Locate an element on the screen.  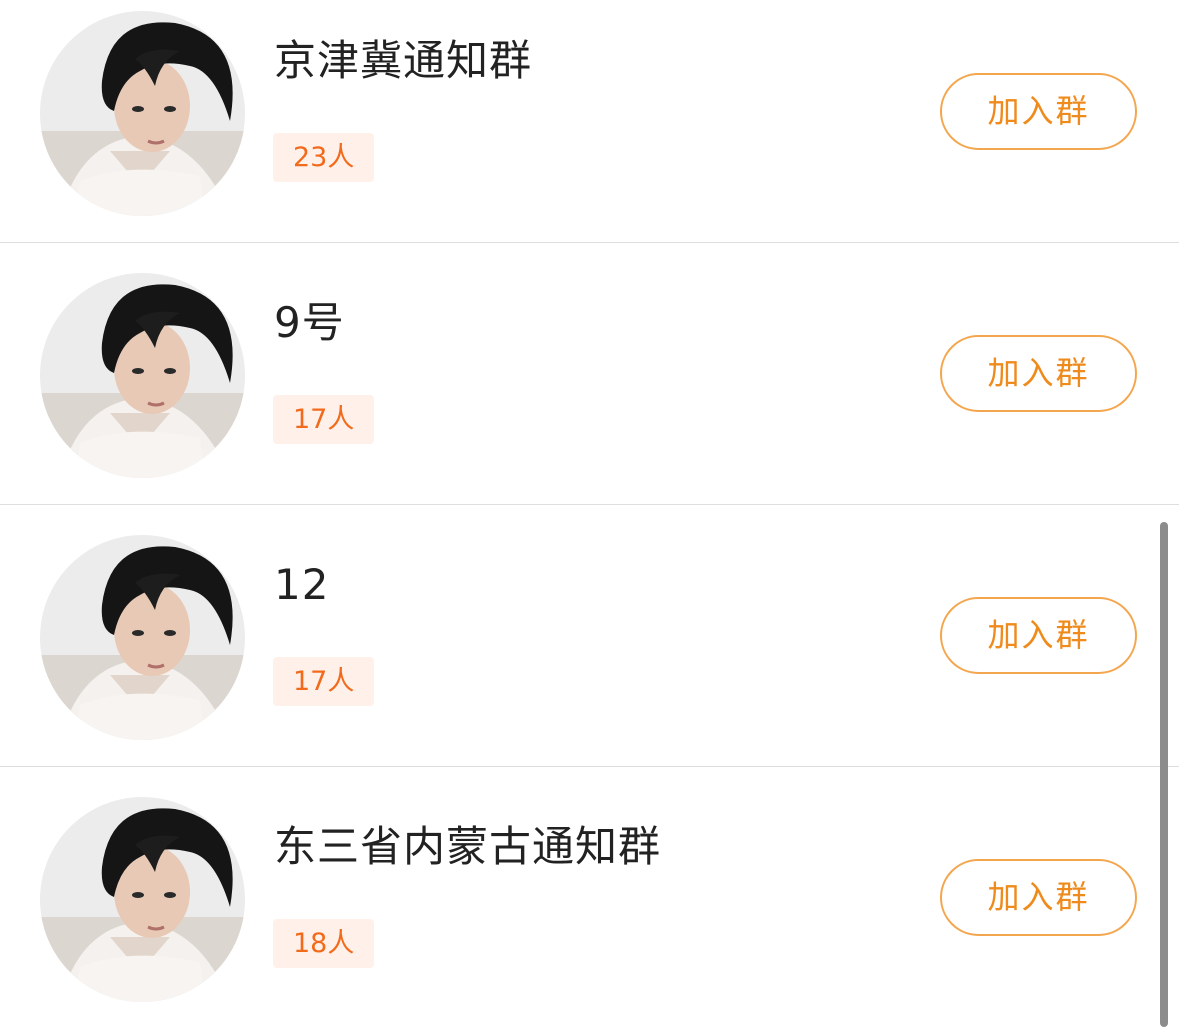
group-name: 东三省内蒙古通知群 is located at coordinates (468, 846).